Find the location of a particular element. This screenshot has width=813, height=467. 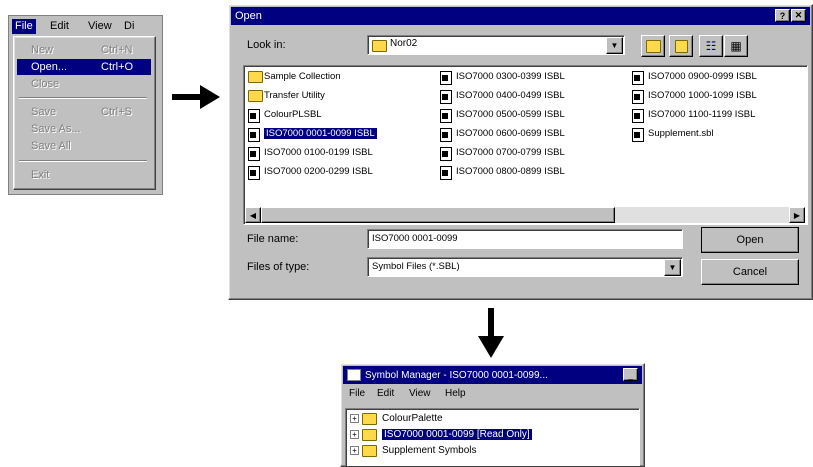

close-icon: ✕ is located at coordinates (798, 15).